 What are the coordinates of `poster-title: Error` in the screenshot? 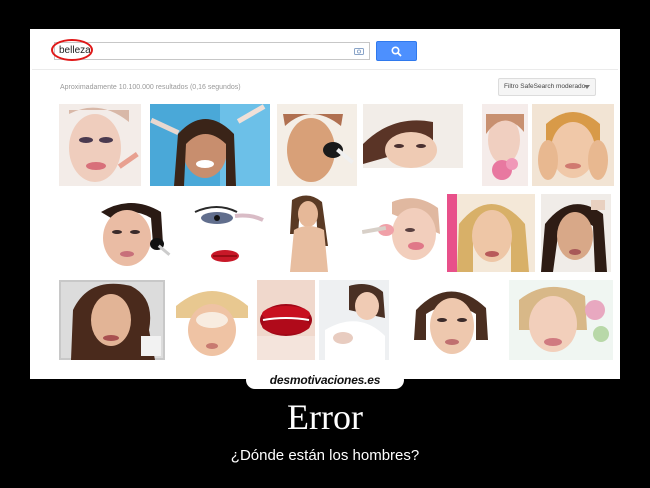 It's located at (325, 417).